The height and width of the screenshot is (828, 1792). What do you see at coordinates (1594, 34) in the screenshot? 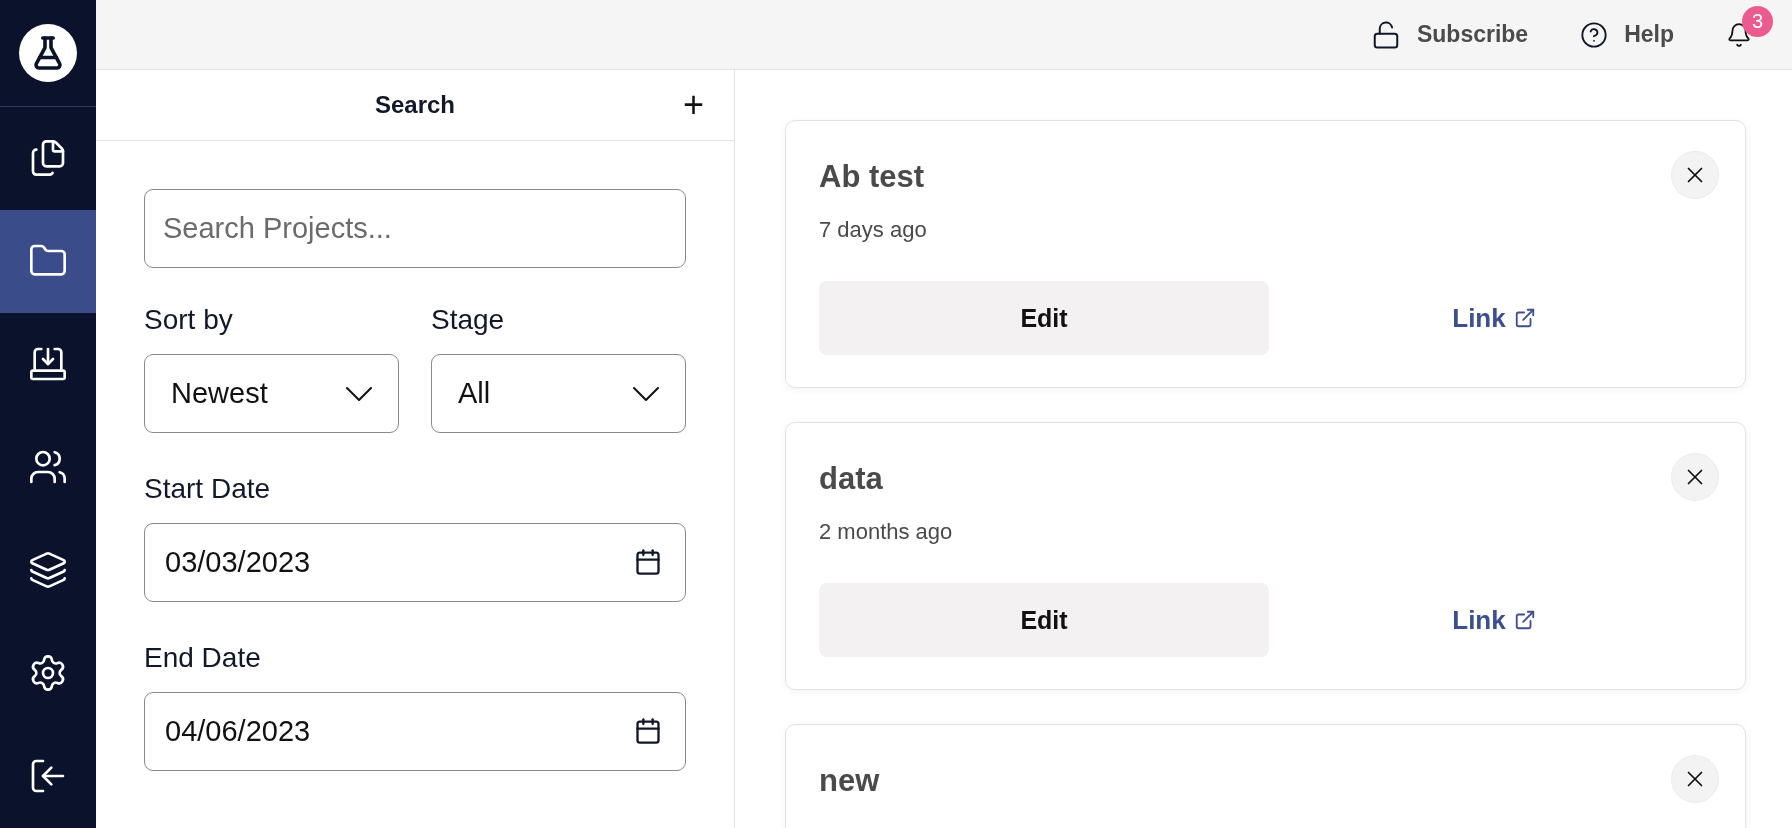
I see `help-icon` at bounding box center [1594, 34].